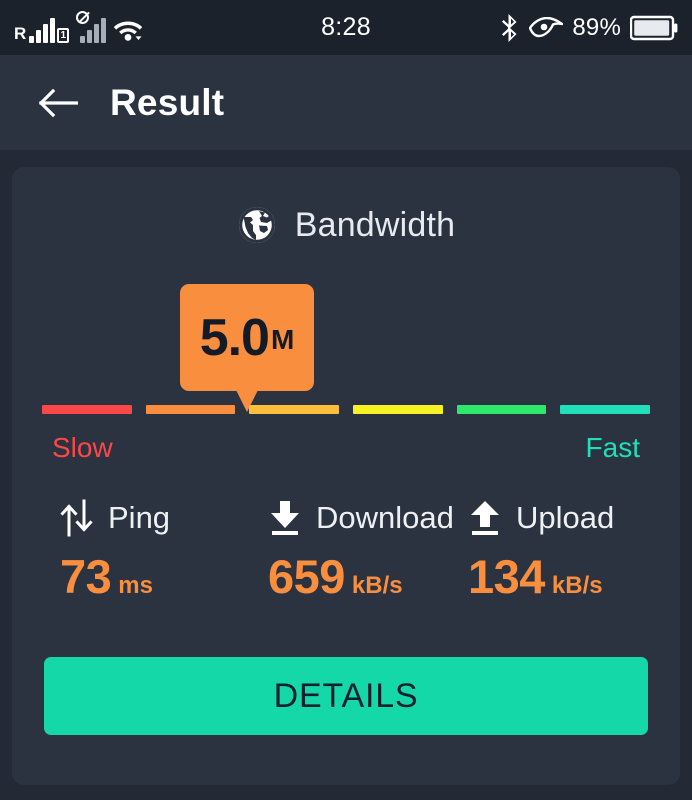 The width and height of the screenshot is (692, 800). What do you see at coordinates (76, 518) in the screenshot?
I see `ping-updown-arrows-icon` at bounding box center [76, 518].